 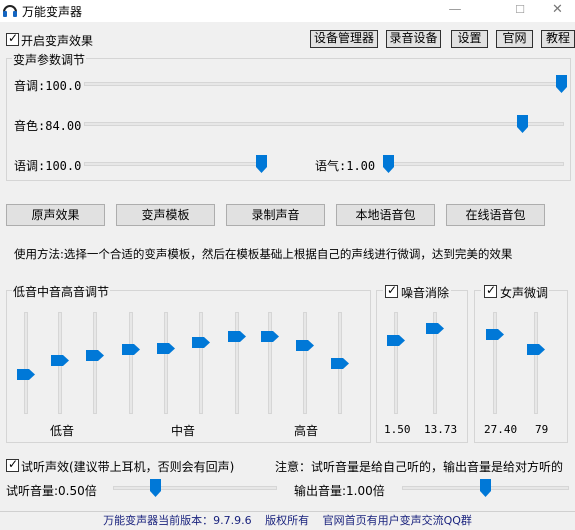 What do you see at coordinates (339, 491) in the screenshot?
I see `output-volume-label: 输出音量:1.00倍` at bounding box center [339, 491].